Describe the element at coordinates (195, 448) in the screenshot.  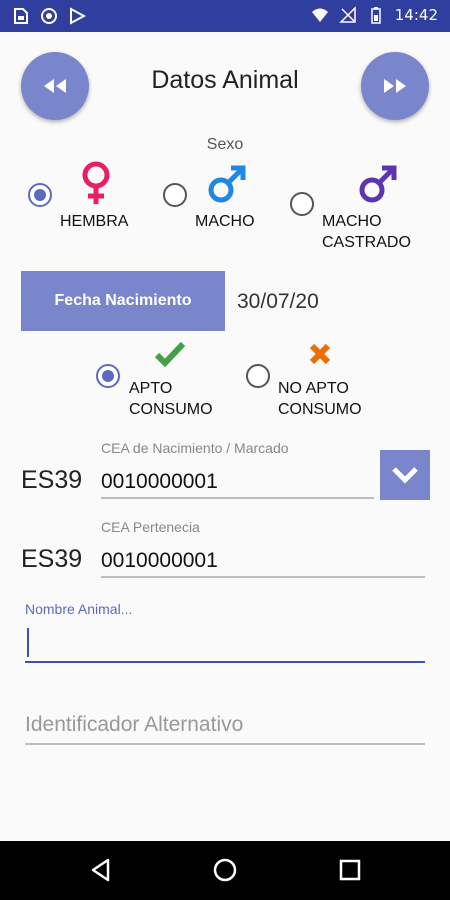
I see `cea-nacimiento-label: CEA de Nacimiento / Marcado` at that location.